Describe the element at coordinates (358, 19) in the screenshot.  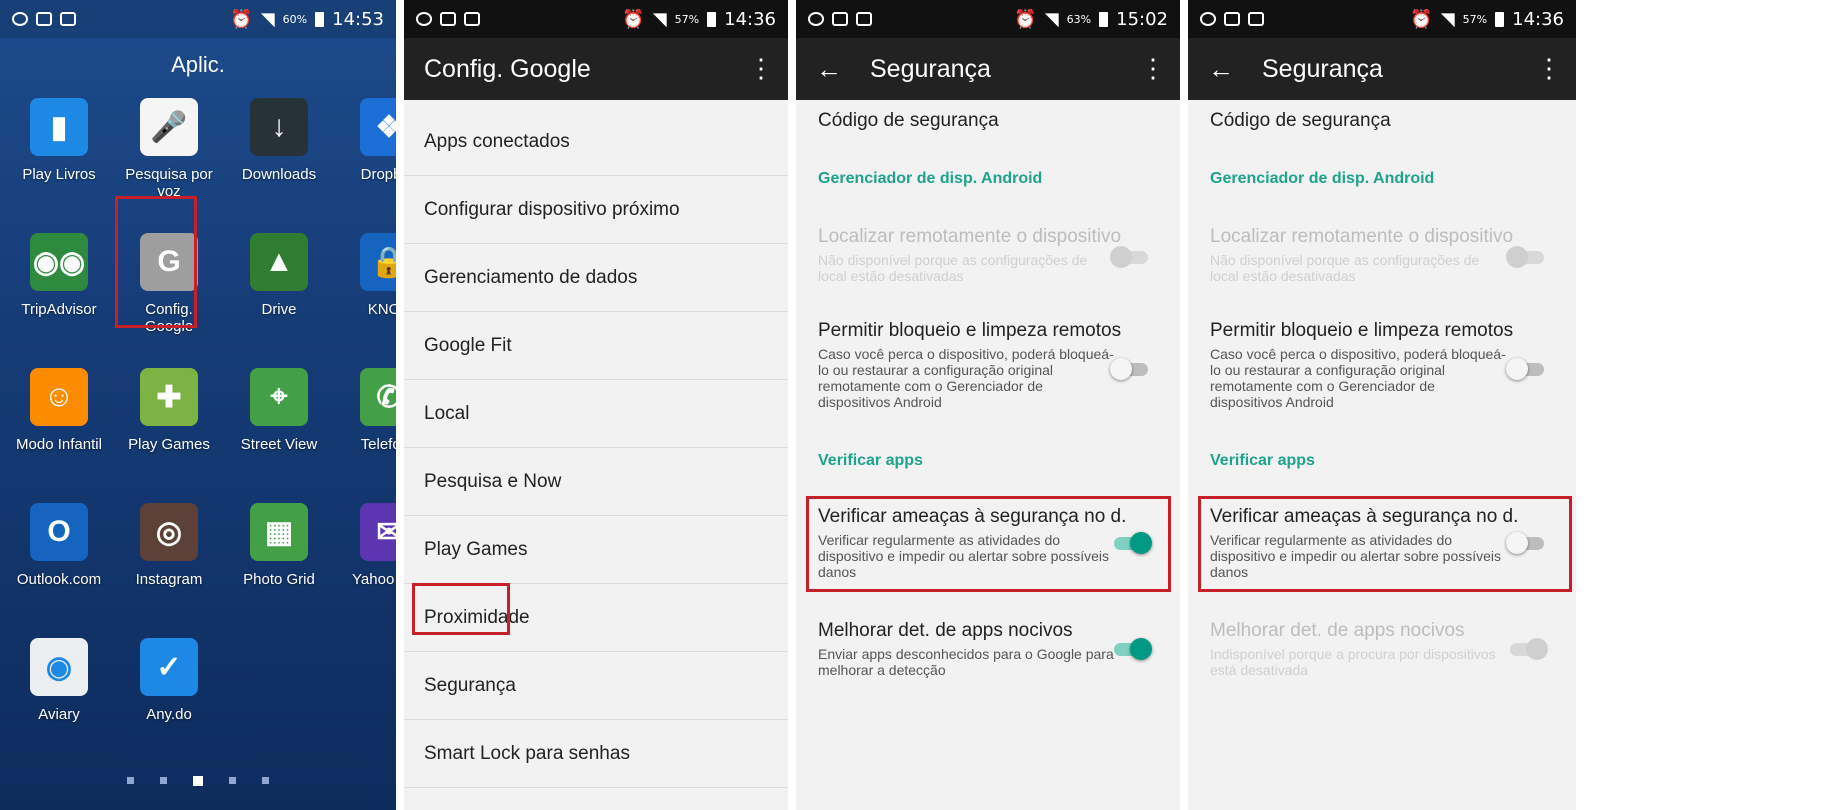
I see `clock: 14:53` at that location.